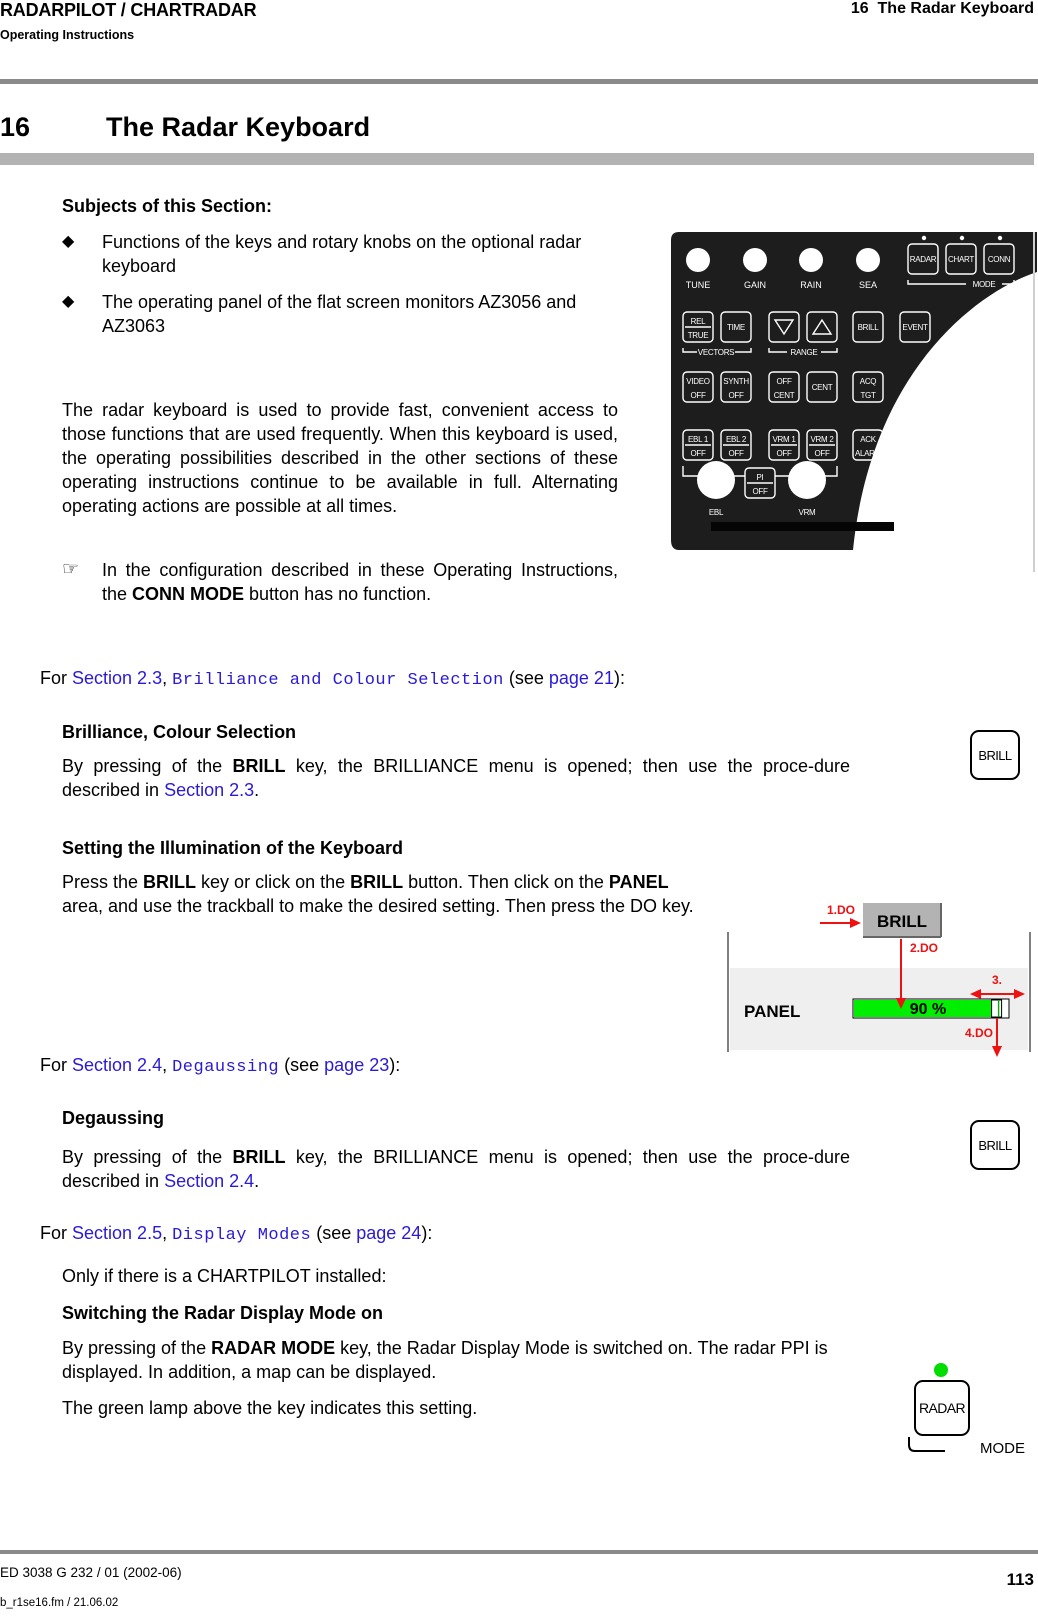  Describe the element at coordinates (997, 1008) in the screenshot. I see `panel-slider-handle` at that location.